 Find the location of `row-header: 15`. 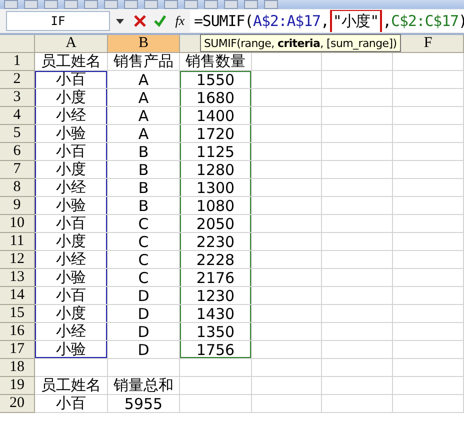

row-header: 15 is located at coordinates (17, 314).